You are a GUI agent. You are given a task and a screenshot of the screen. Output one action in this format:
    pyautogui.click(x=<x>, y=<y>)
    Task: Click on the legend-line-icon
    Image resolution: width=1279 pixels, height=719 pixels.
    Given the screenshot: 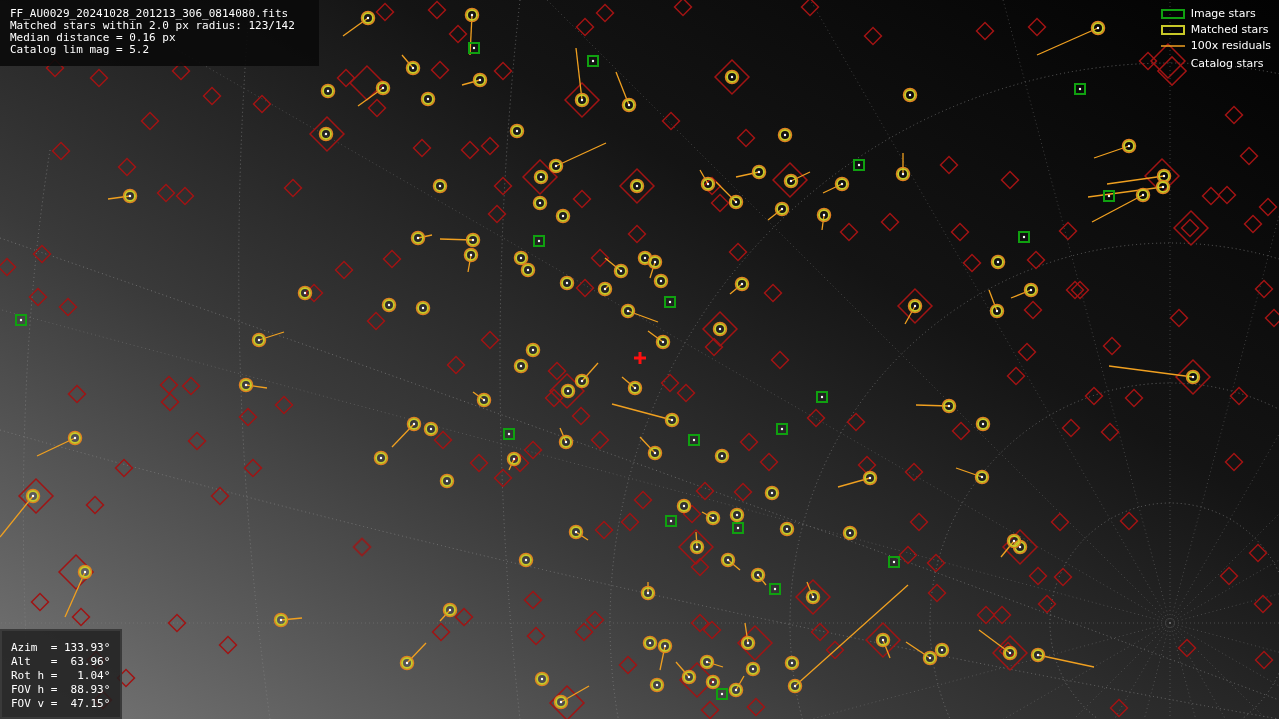 What is the action you would take?
    pyautogui.click(x=1172, y=46)
    